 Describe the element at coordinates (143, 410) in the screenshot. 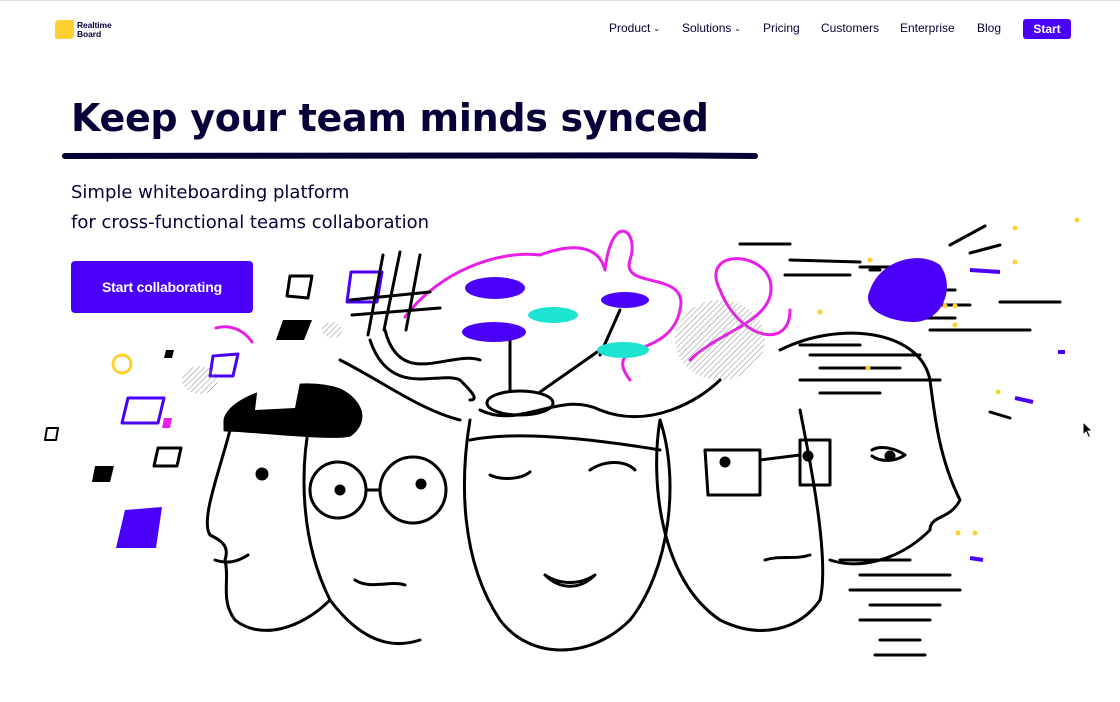

I see `purple-square-shape` at that location.